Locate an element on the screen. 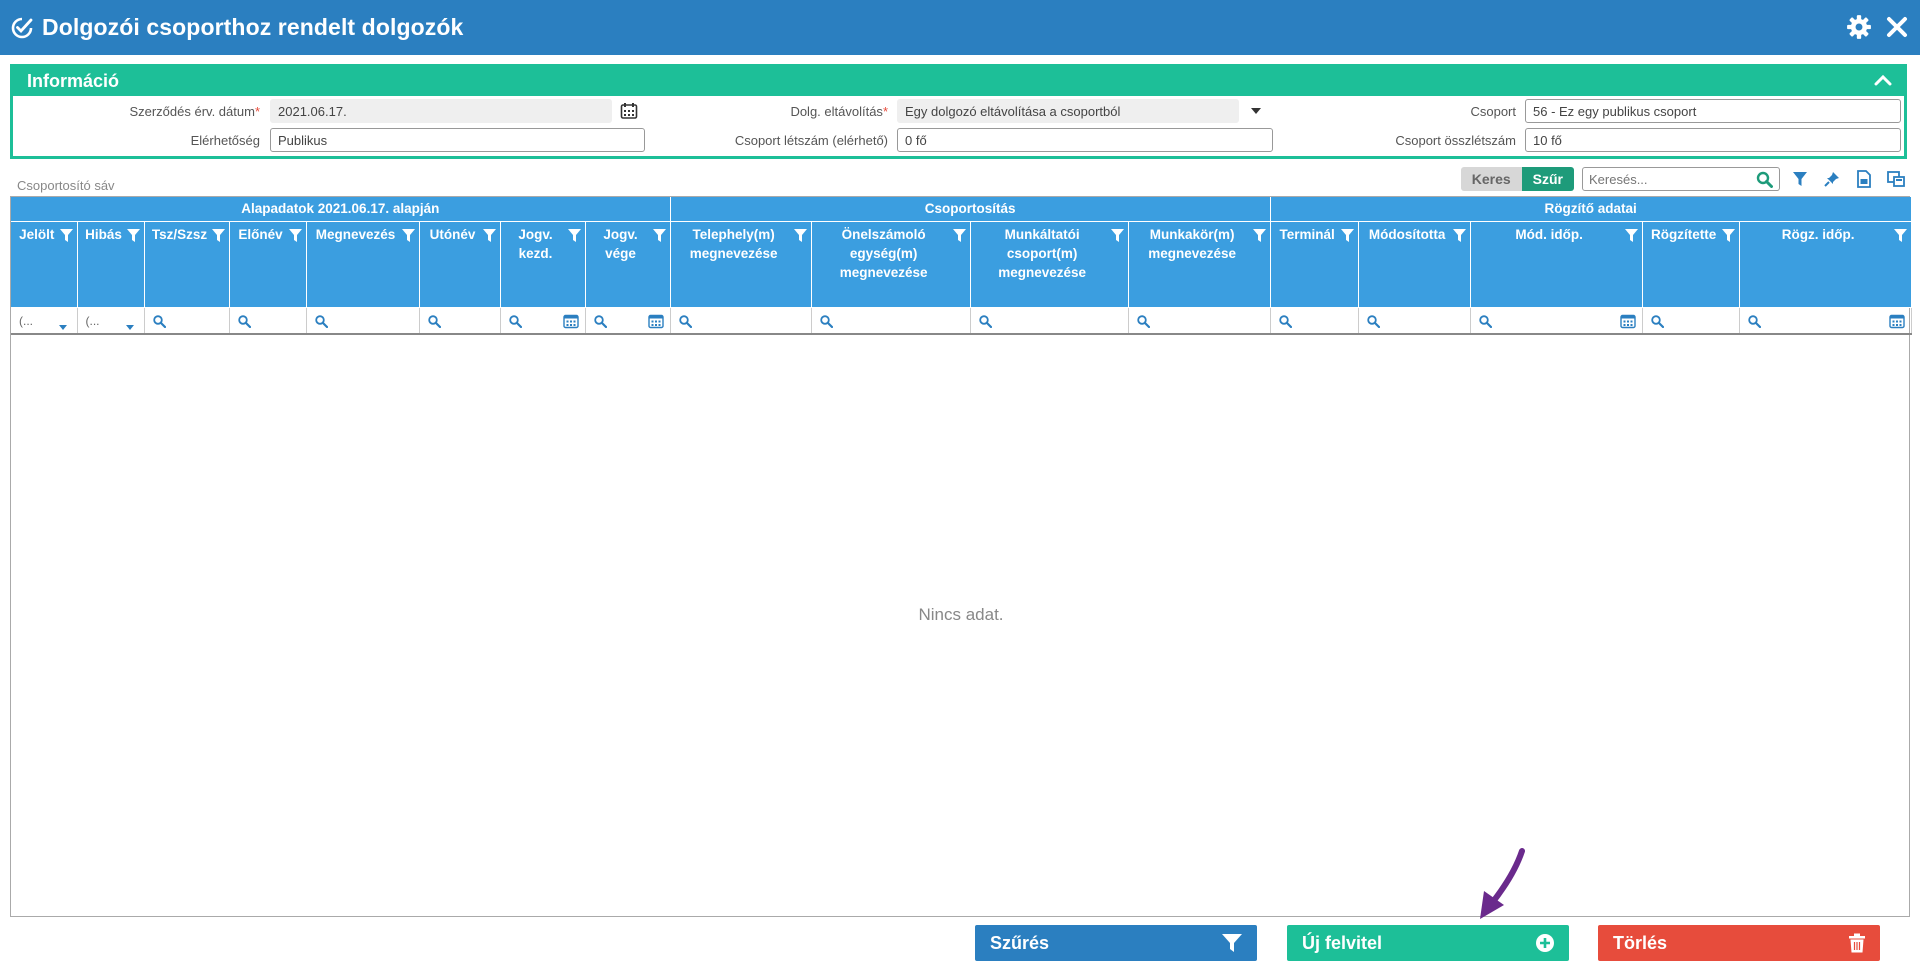 This screenshot has width=1920, height=969. column-header: Mód. időp. is located at coordinates (1556, 264).